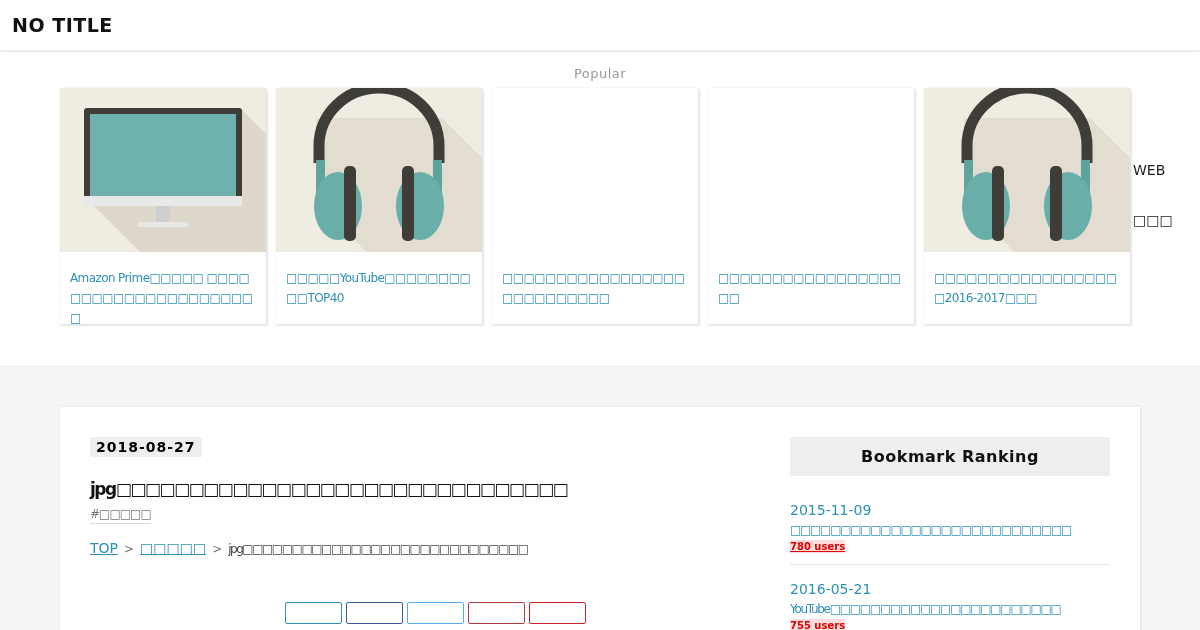  What do you see at coordinates (811, 206) in the screenshot?
I see `article-card: □□□□□□□□□□□□□□□□□□□` at bounding box center [811, 206].